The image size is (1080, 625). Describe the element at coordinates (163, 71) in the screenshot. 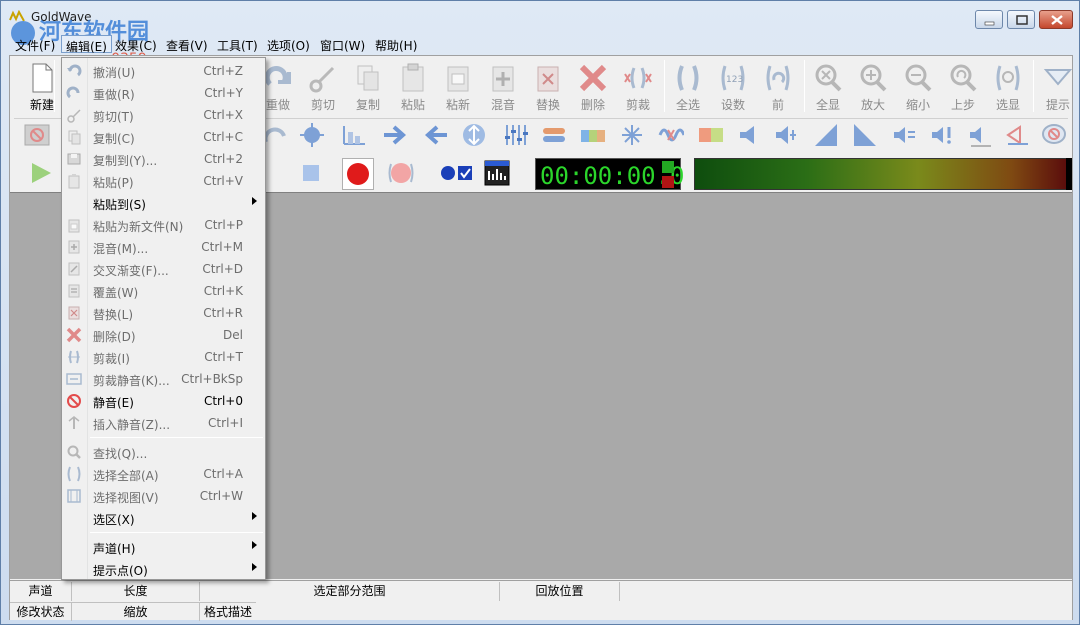

I see `menu-item-undo: 撤消(U) Ctrl+Z` at that location.